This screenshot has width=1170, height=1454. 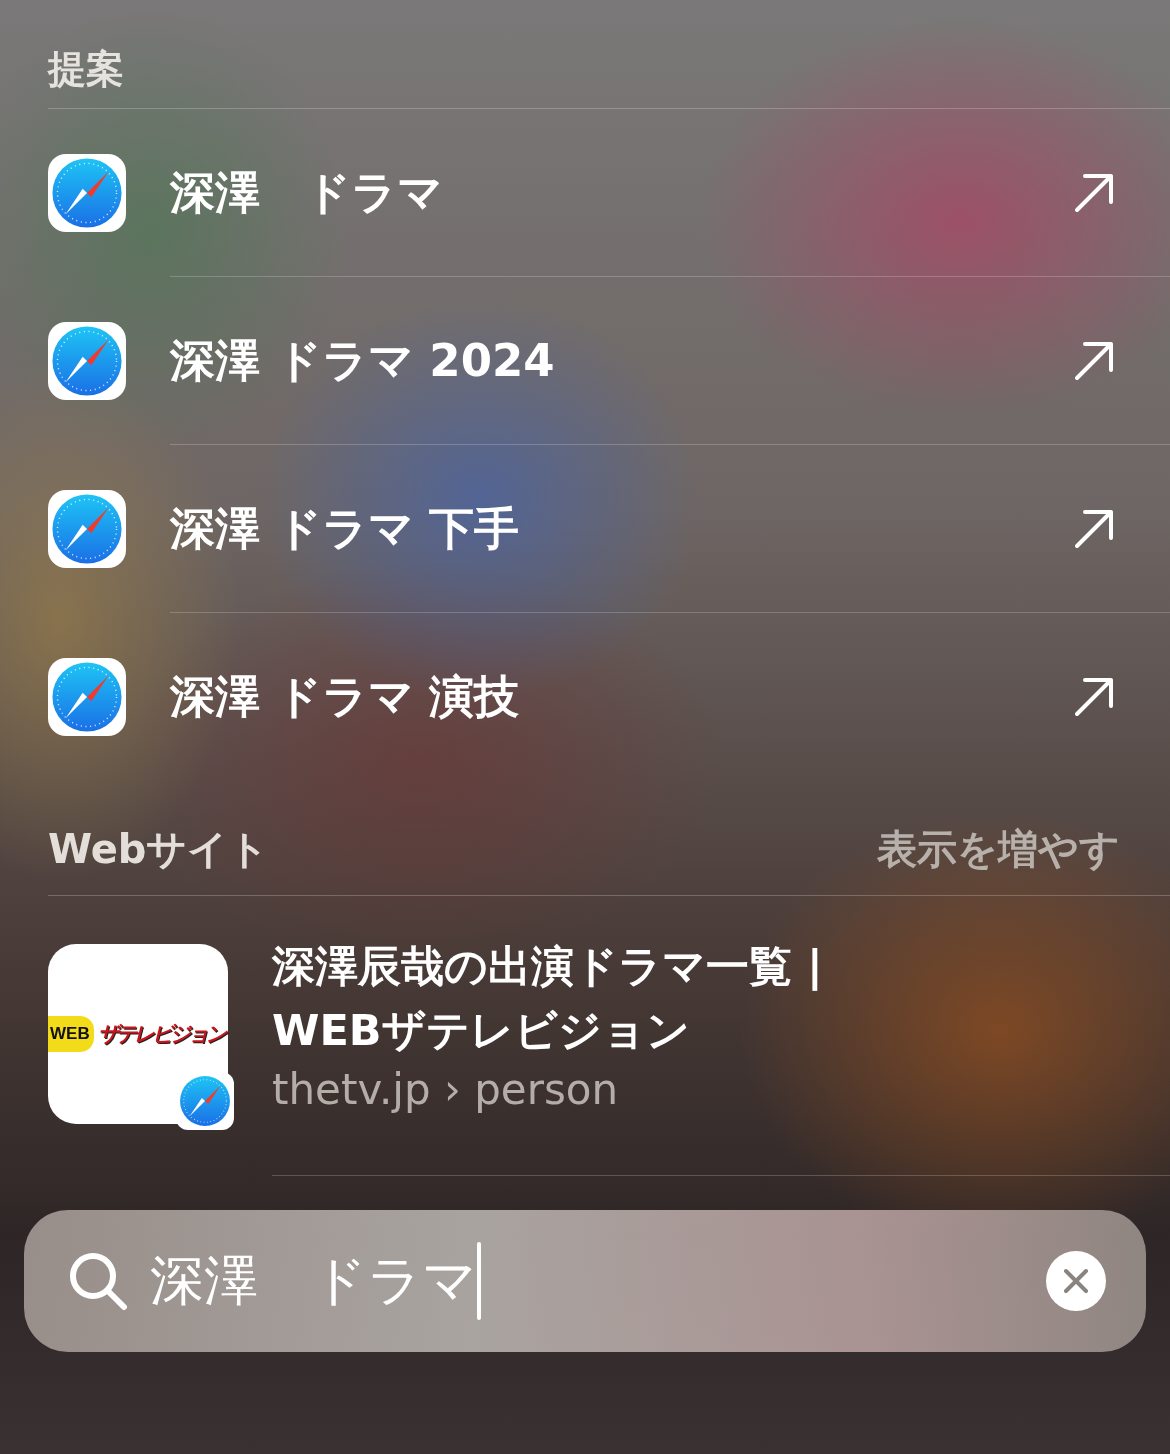 What do you see at coordinates (86, 69) in the screenshot?
I see `section-title: 提案` at bounding box center [86, 69].